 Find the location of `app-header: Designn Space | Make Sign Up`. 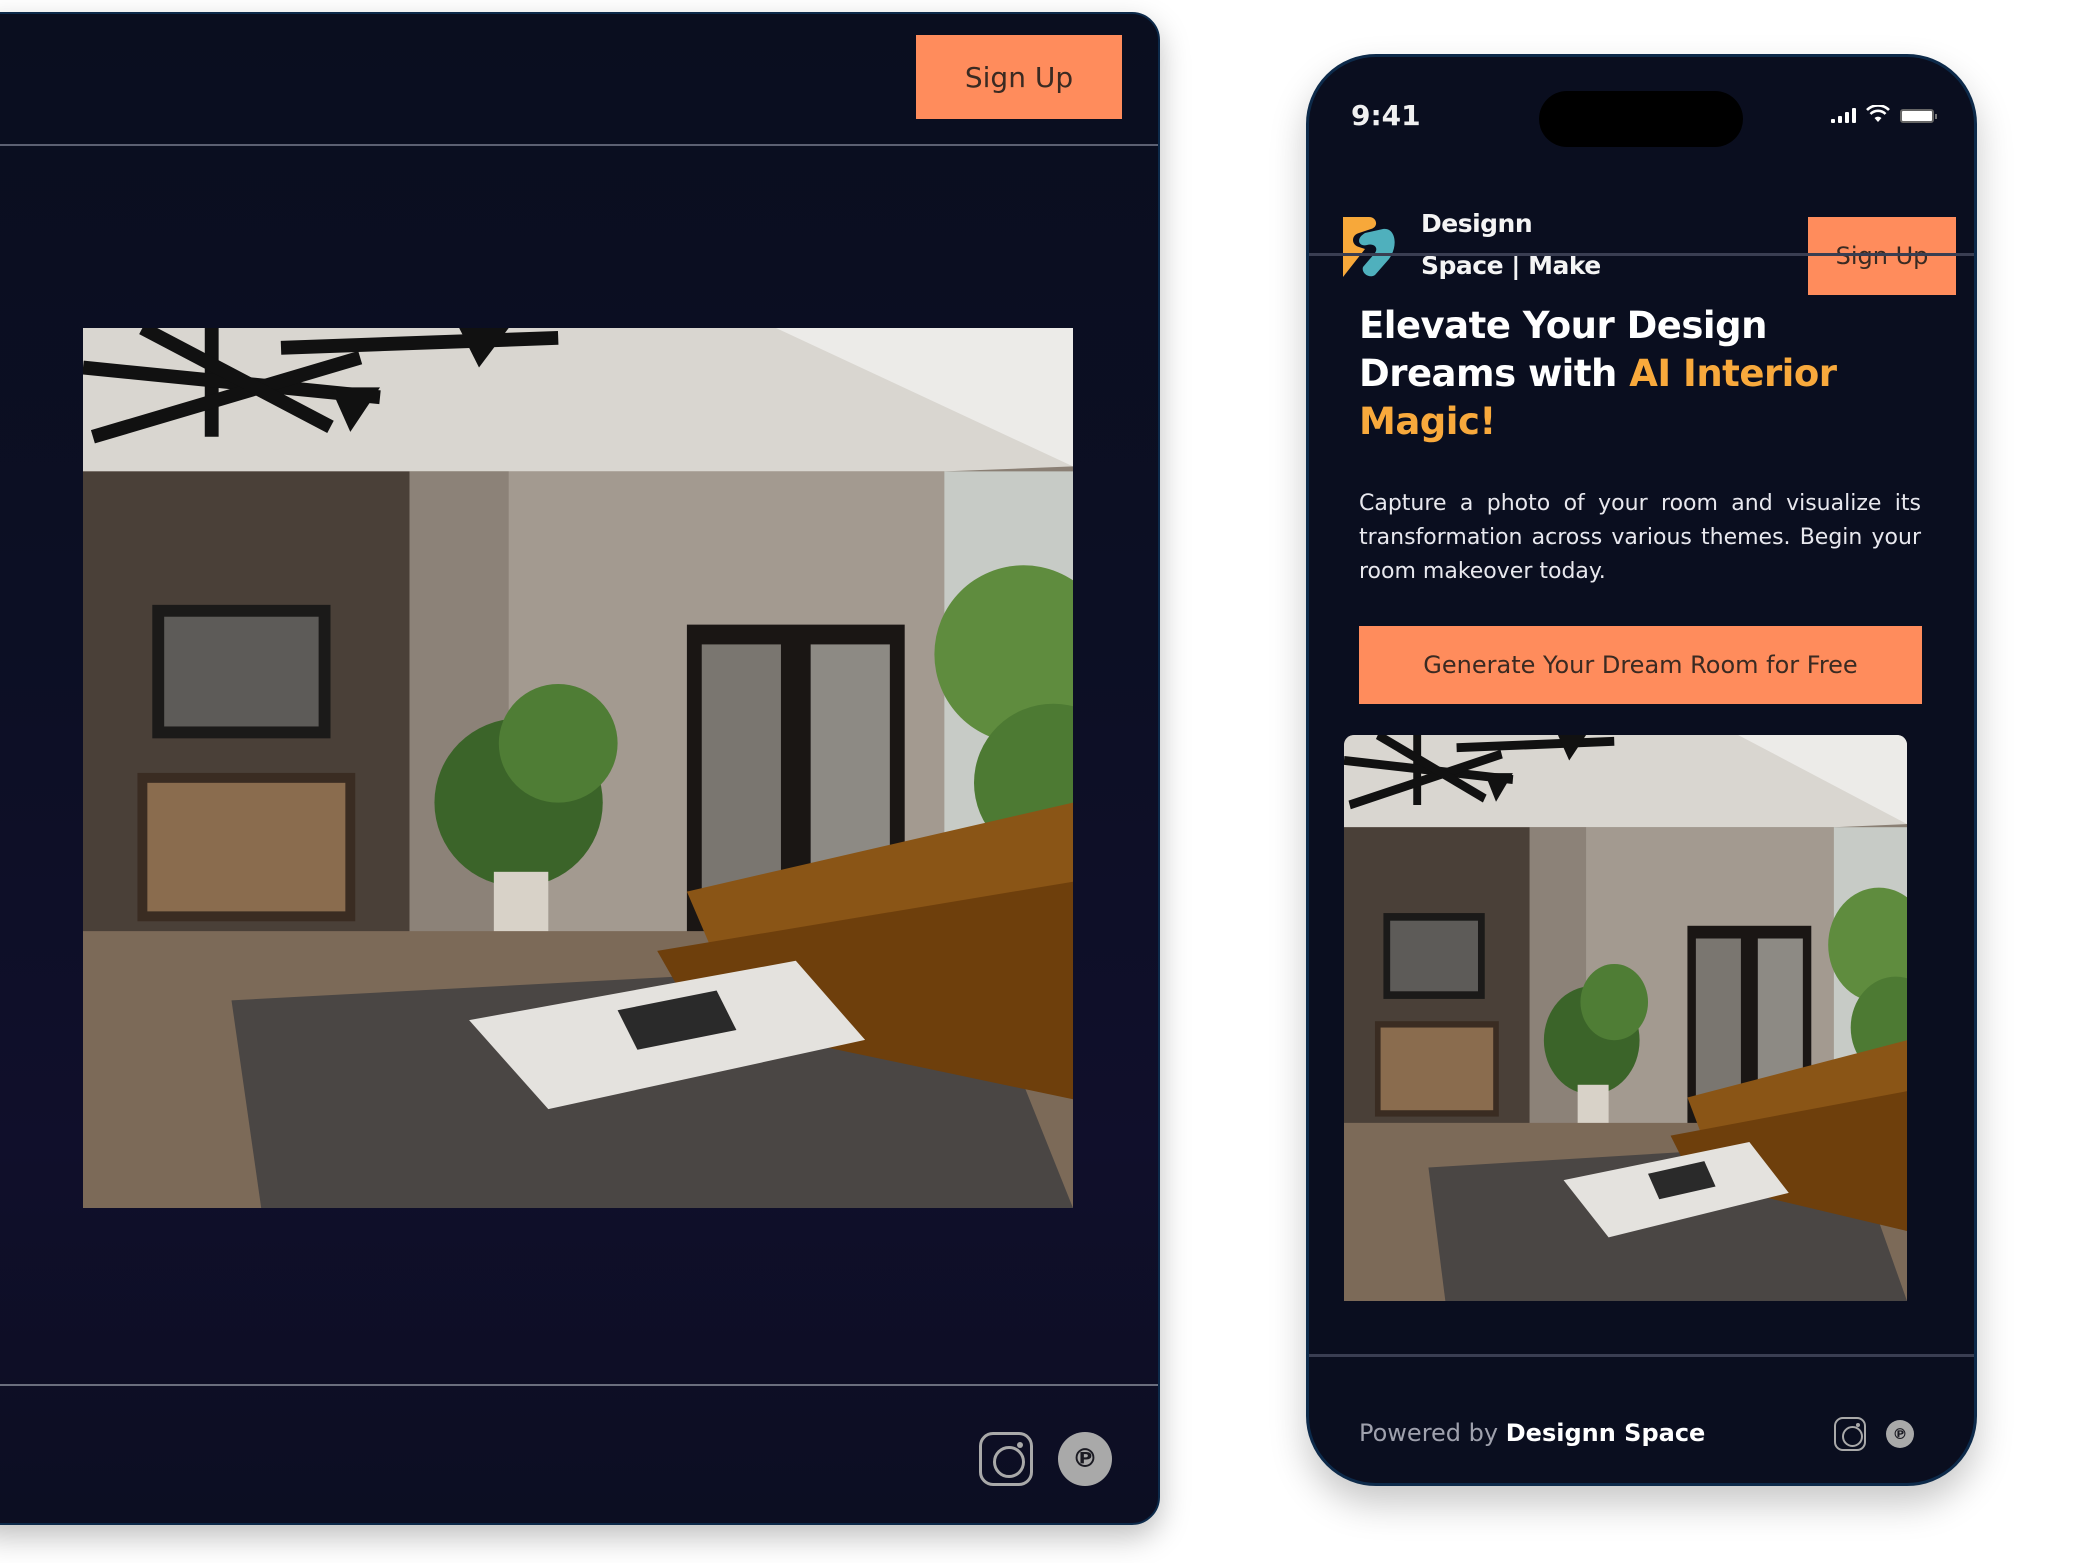

app-header: Designn Space | Make Sign Up is located at coordinates (1641, 237).